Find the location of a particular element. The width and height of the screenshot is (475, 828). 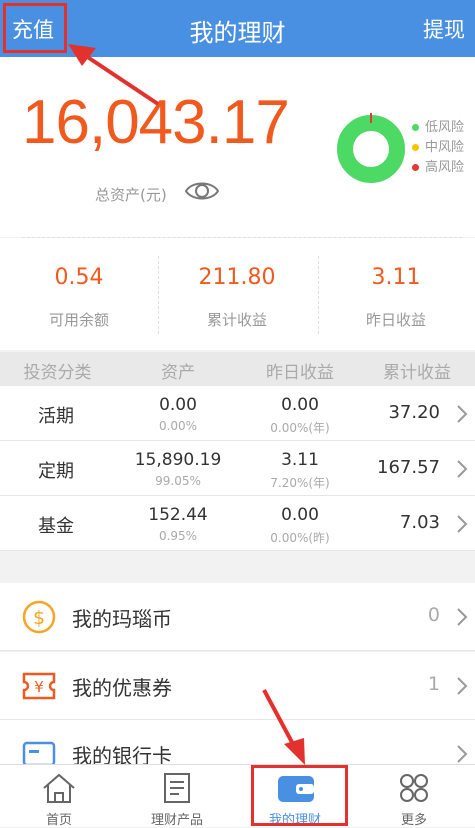

tab-label: 更多 is located at coordinates (413, 820).